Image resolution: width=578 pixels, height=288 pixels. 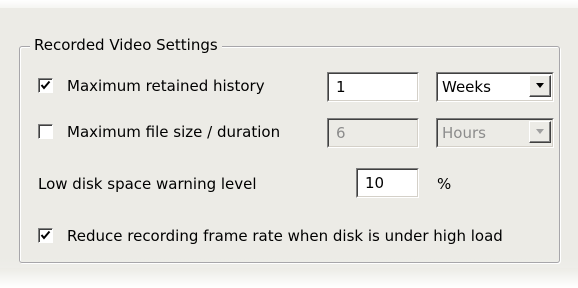 I want to click on retained-history-unit-select: Weeks, so click(x=495, y=87).